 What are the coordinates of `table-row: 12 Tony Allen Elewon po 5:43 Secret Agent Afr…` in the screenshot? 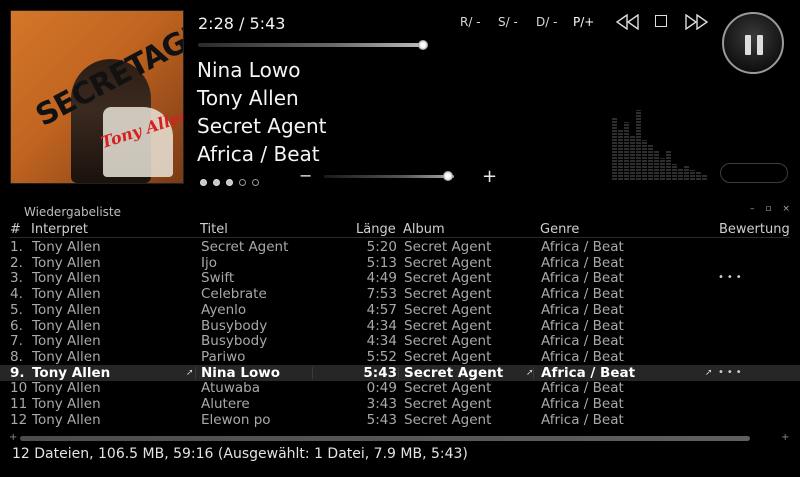 It's located at (400, 420).